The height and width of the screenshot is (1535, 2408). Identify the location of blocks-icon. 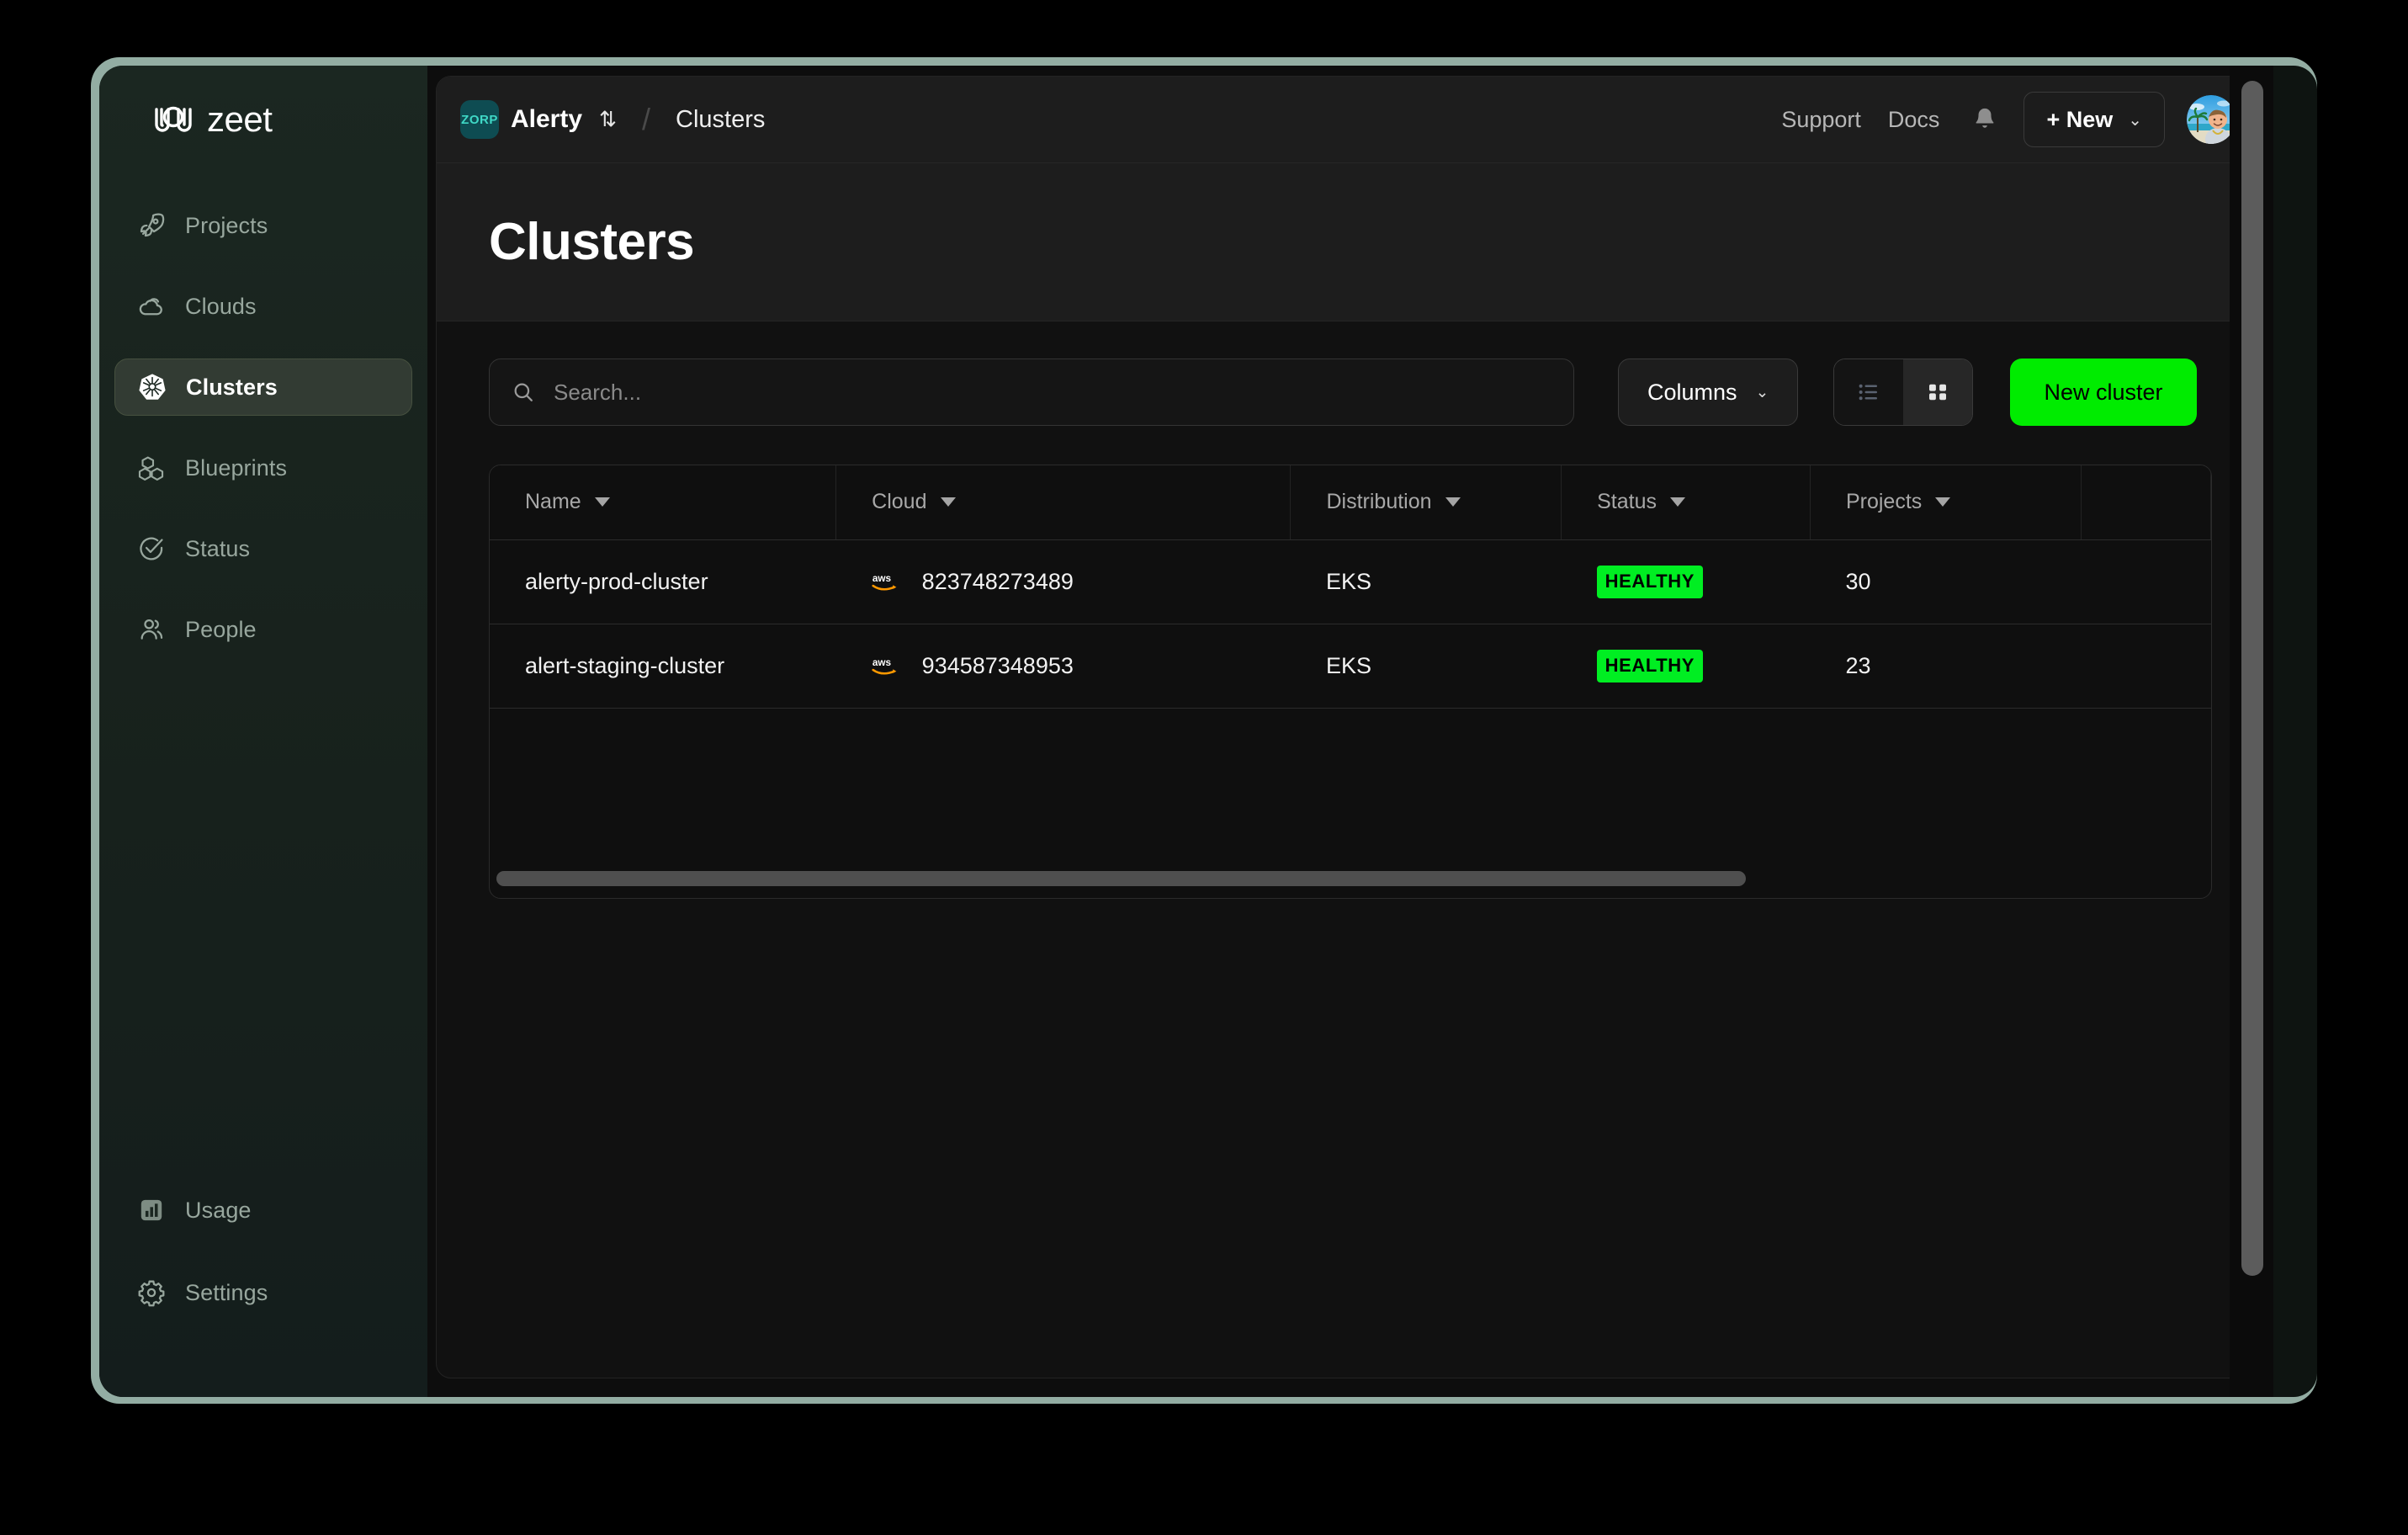
(151, 468).